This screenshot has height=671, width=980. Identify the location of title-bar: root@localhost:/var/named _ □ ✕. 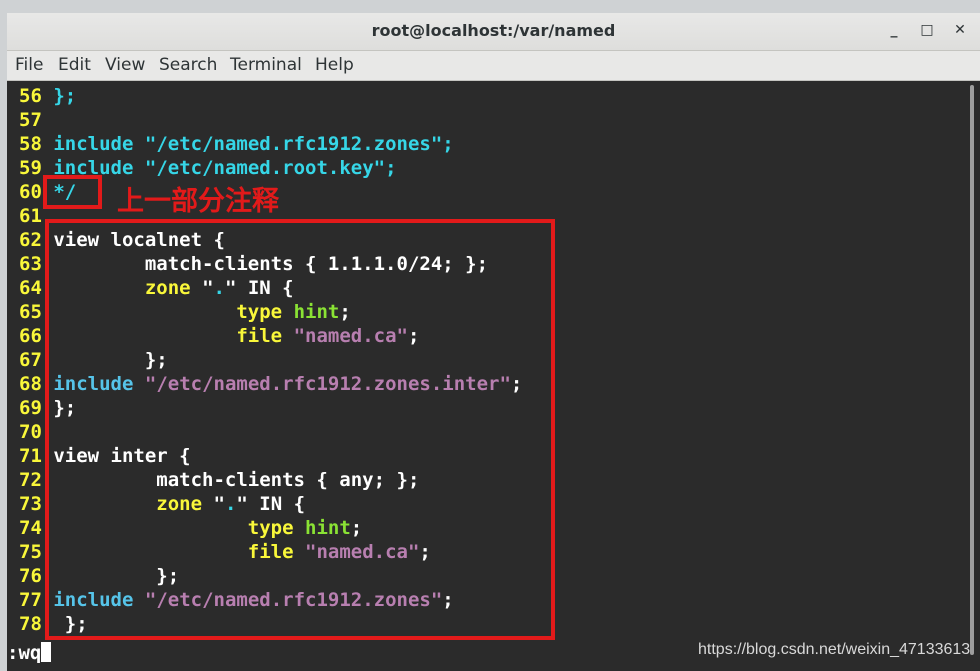
(493, 32).